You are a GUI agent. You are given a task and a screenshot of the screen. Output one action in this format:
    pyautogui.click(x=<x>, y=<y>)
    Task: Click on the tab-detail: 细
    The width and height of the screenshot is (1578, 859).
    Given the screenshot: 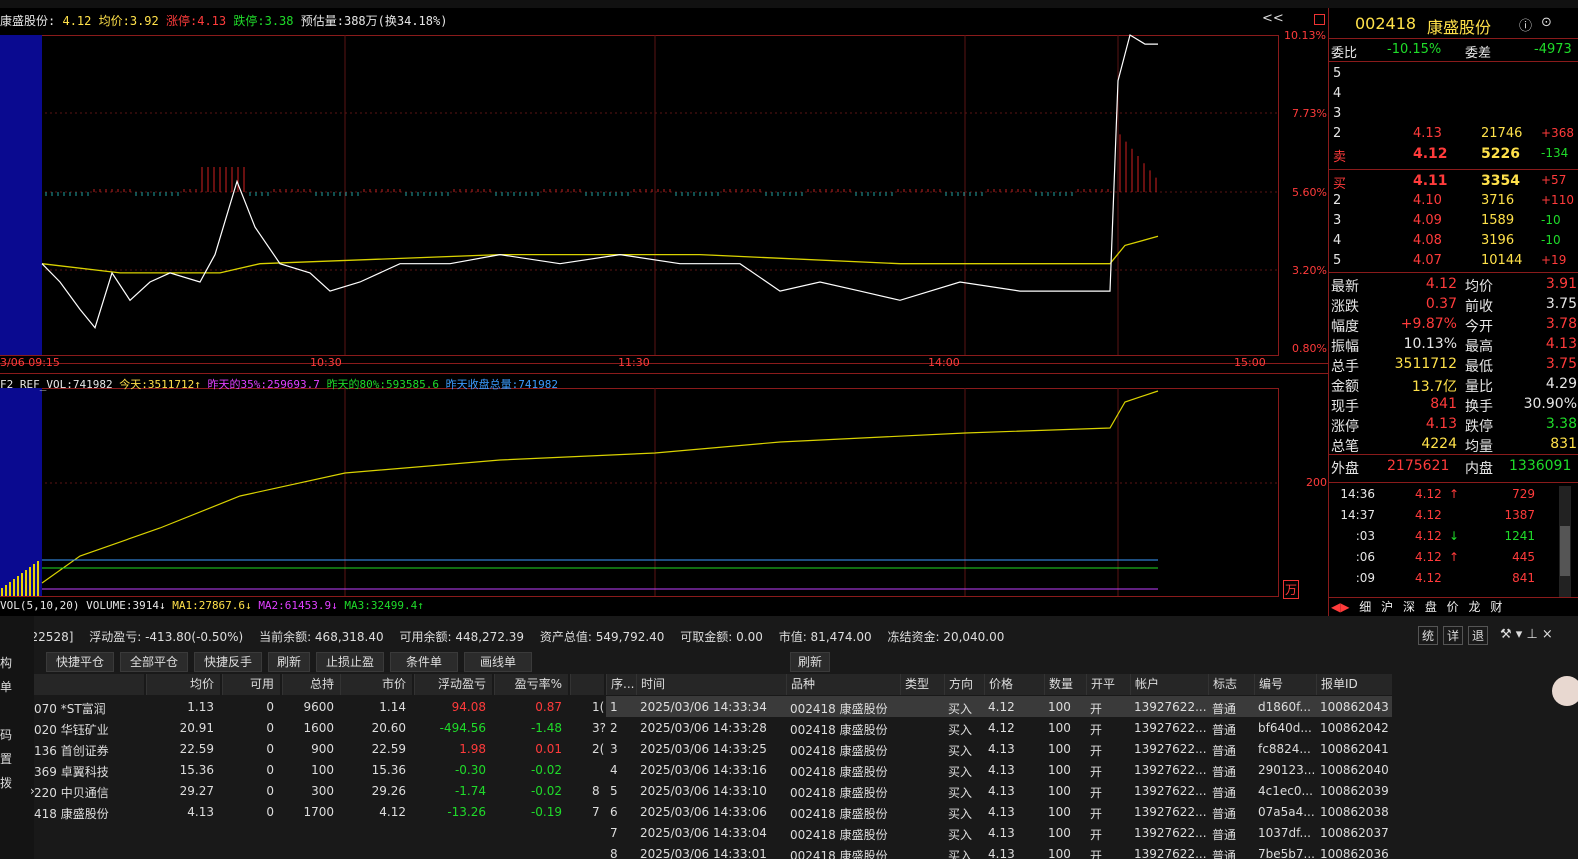 What is the action you would take?
    pyautogui.click(x=1365, y=606)
    